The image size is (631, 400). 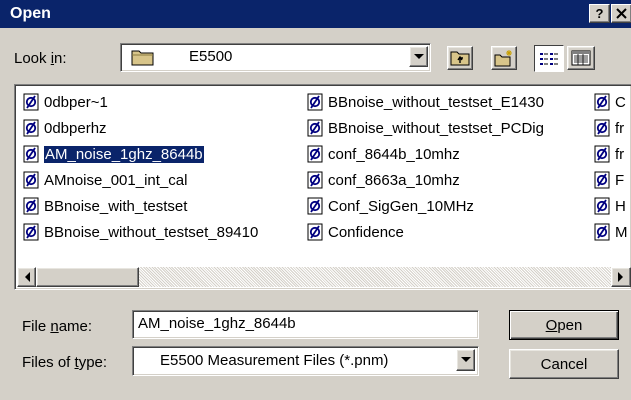 I want to click on file-name-label: File name:, so click(x=57, y=326).